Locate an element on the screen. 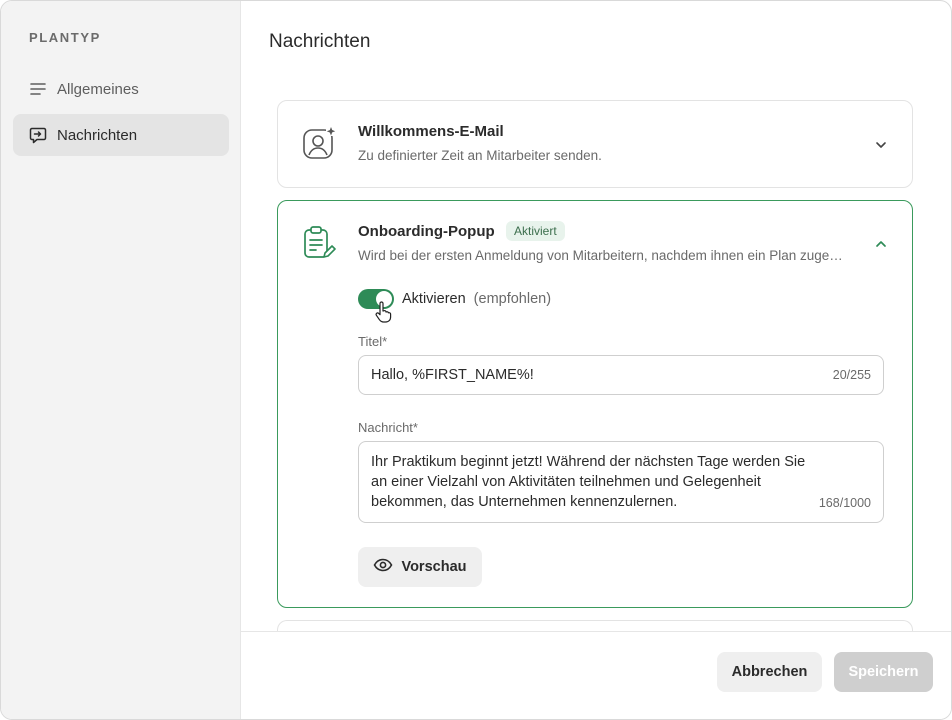  chevron-down-icon is located at coordinates (881, 145).